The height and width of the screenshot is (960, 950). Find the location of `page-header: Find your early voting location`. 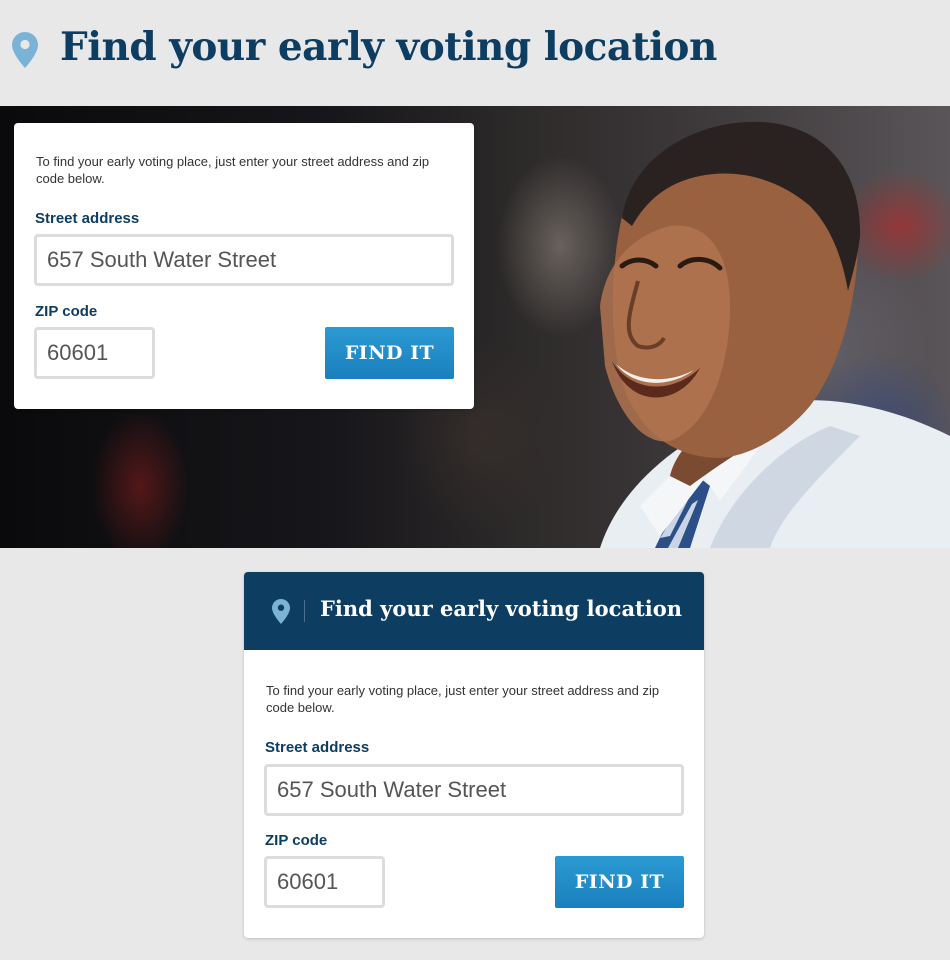

page-header: Find your early voting location is located at coordinates (475, 53).